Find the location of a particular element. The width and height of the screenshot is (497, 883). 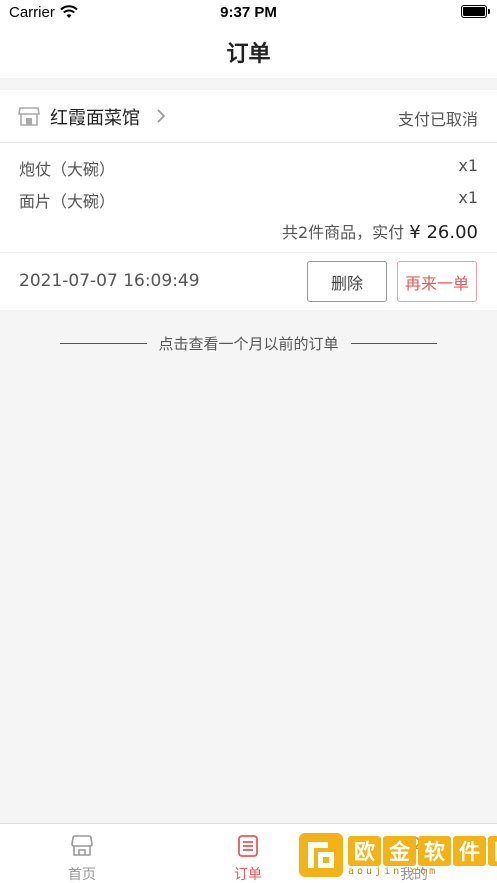

nav-bar: 订单 is located at coordinates (248, 52).